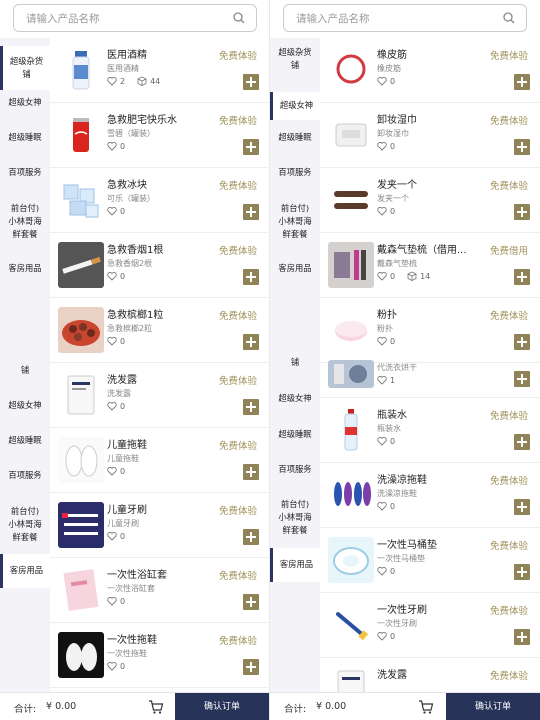 This screenshot has height=720, width=540. What do you see at coordinates (159, 590) in the screenshot?
I see `product-item: 一次性浴缸套 一次性浴缸套 0 免费体验` at bounding box center [159, 590].